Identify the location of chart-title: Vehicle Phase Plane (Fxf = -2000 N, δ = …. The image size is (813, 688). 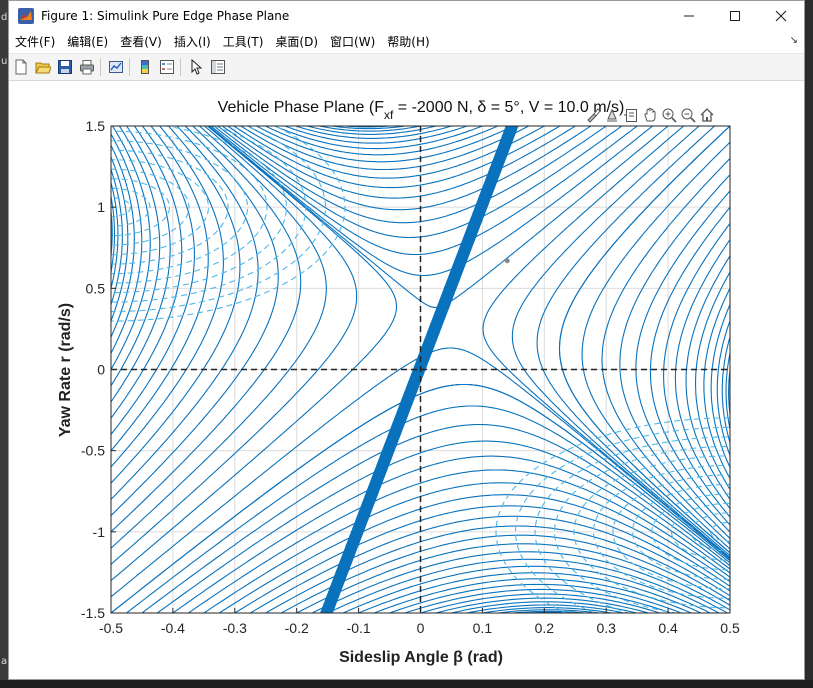
(421, 110).